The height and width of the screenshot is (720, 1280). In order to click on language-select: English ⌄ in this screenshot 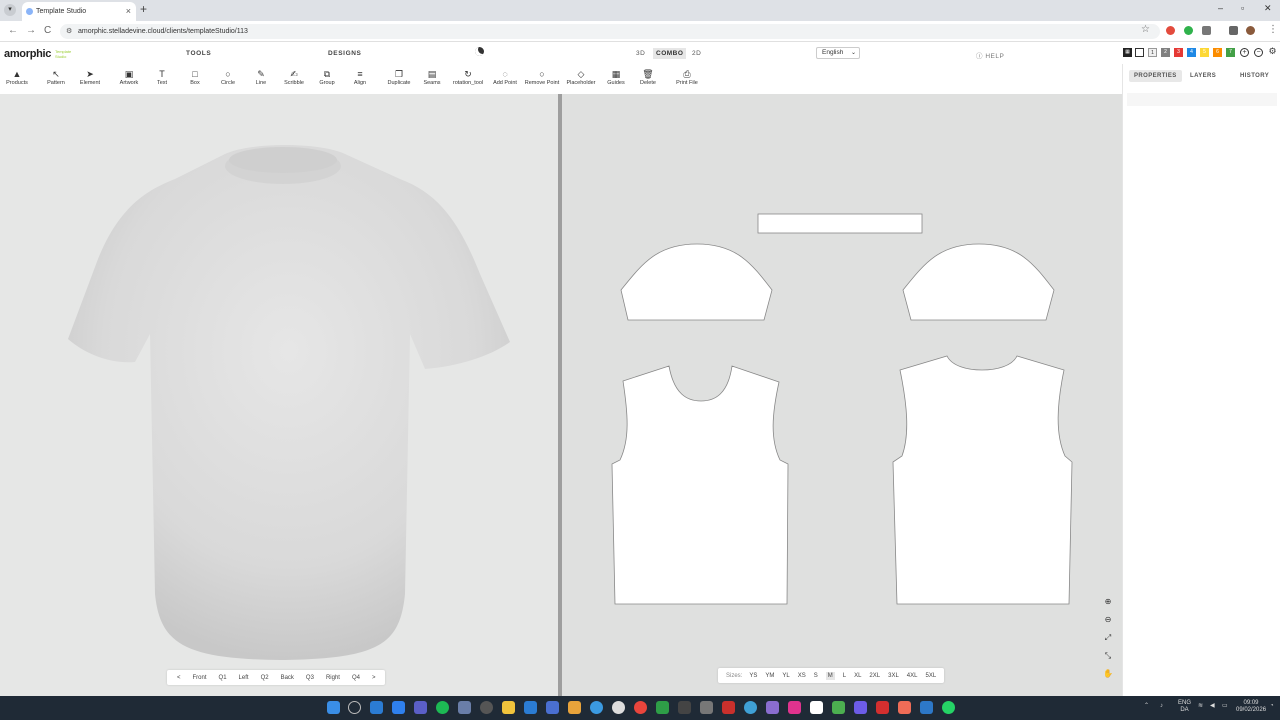, I will do `click(838, 53)`.